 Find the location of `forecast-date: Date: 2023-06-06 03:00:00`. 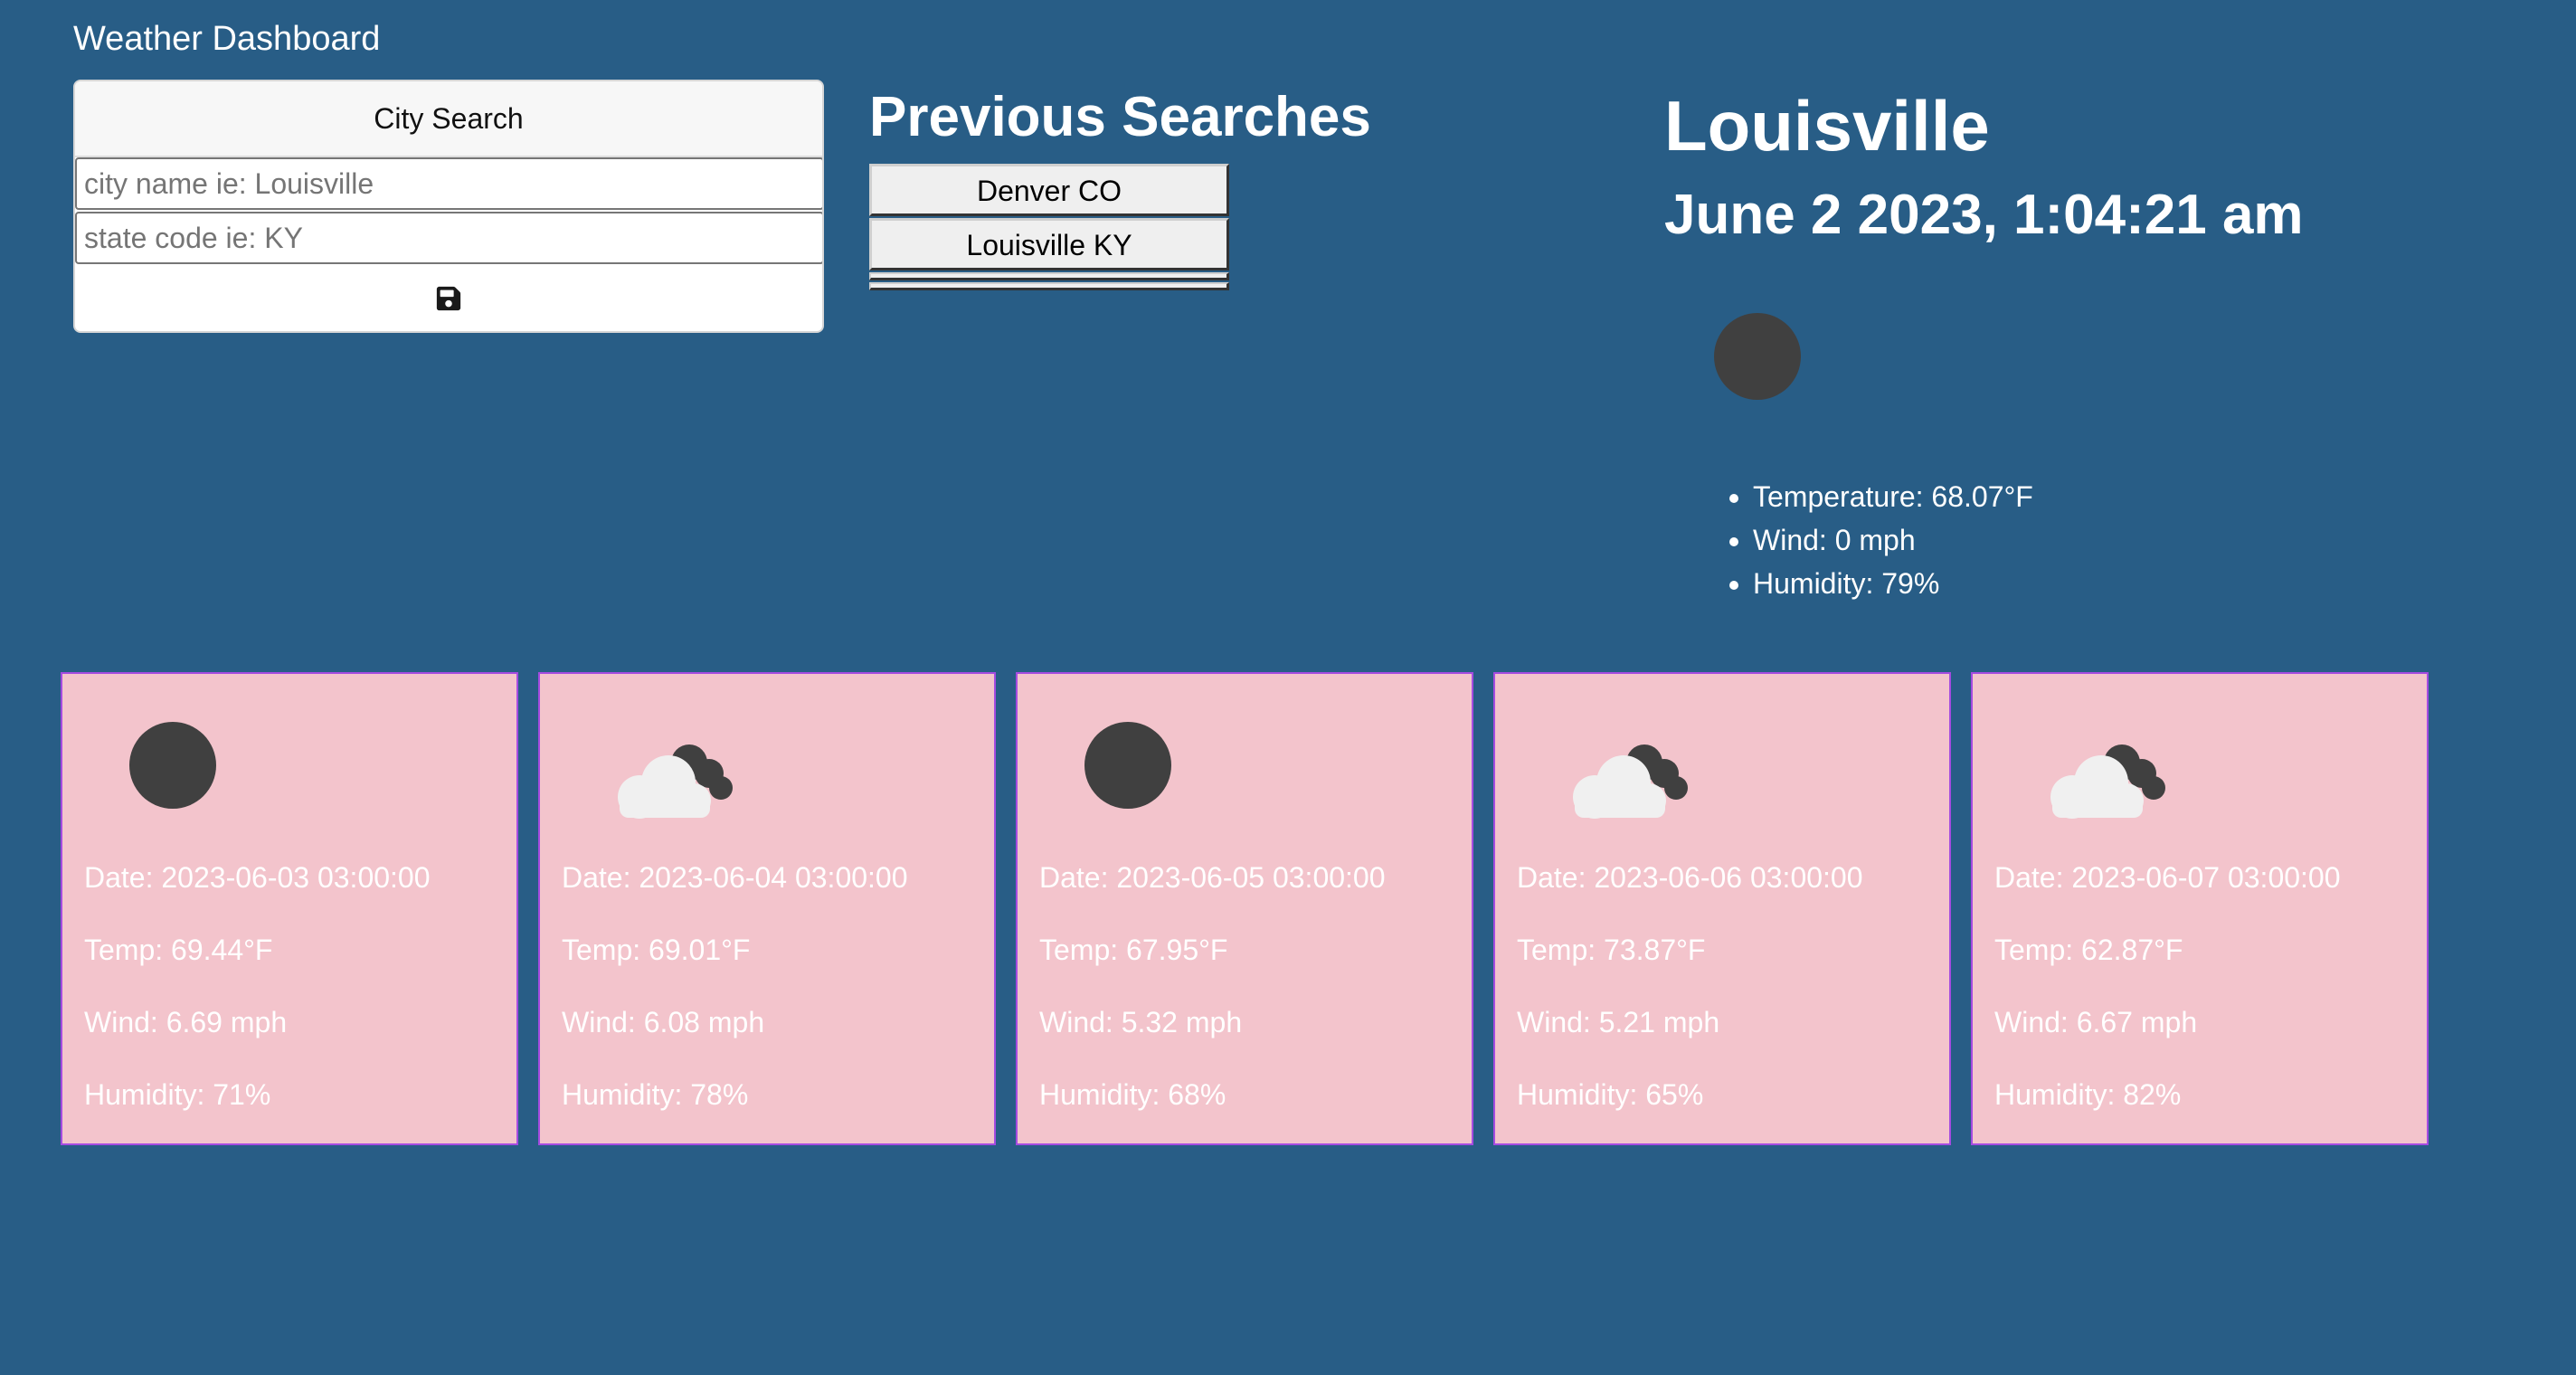

forecast-date: Date: 2023-06-06 03:00:00 is located at coordinates (1690, 877).